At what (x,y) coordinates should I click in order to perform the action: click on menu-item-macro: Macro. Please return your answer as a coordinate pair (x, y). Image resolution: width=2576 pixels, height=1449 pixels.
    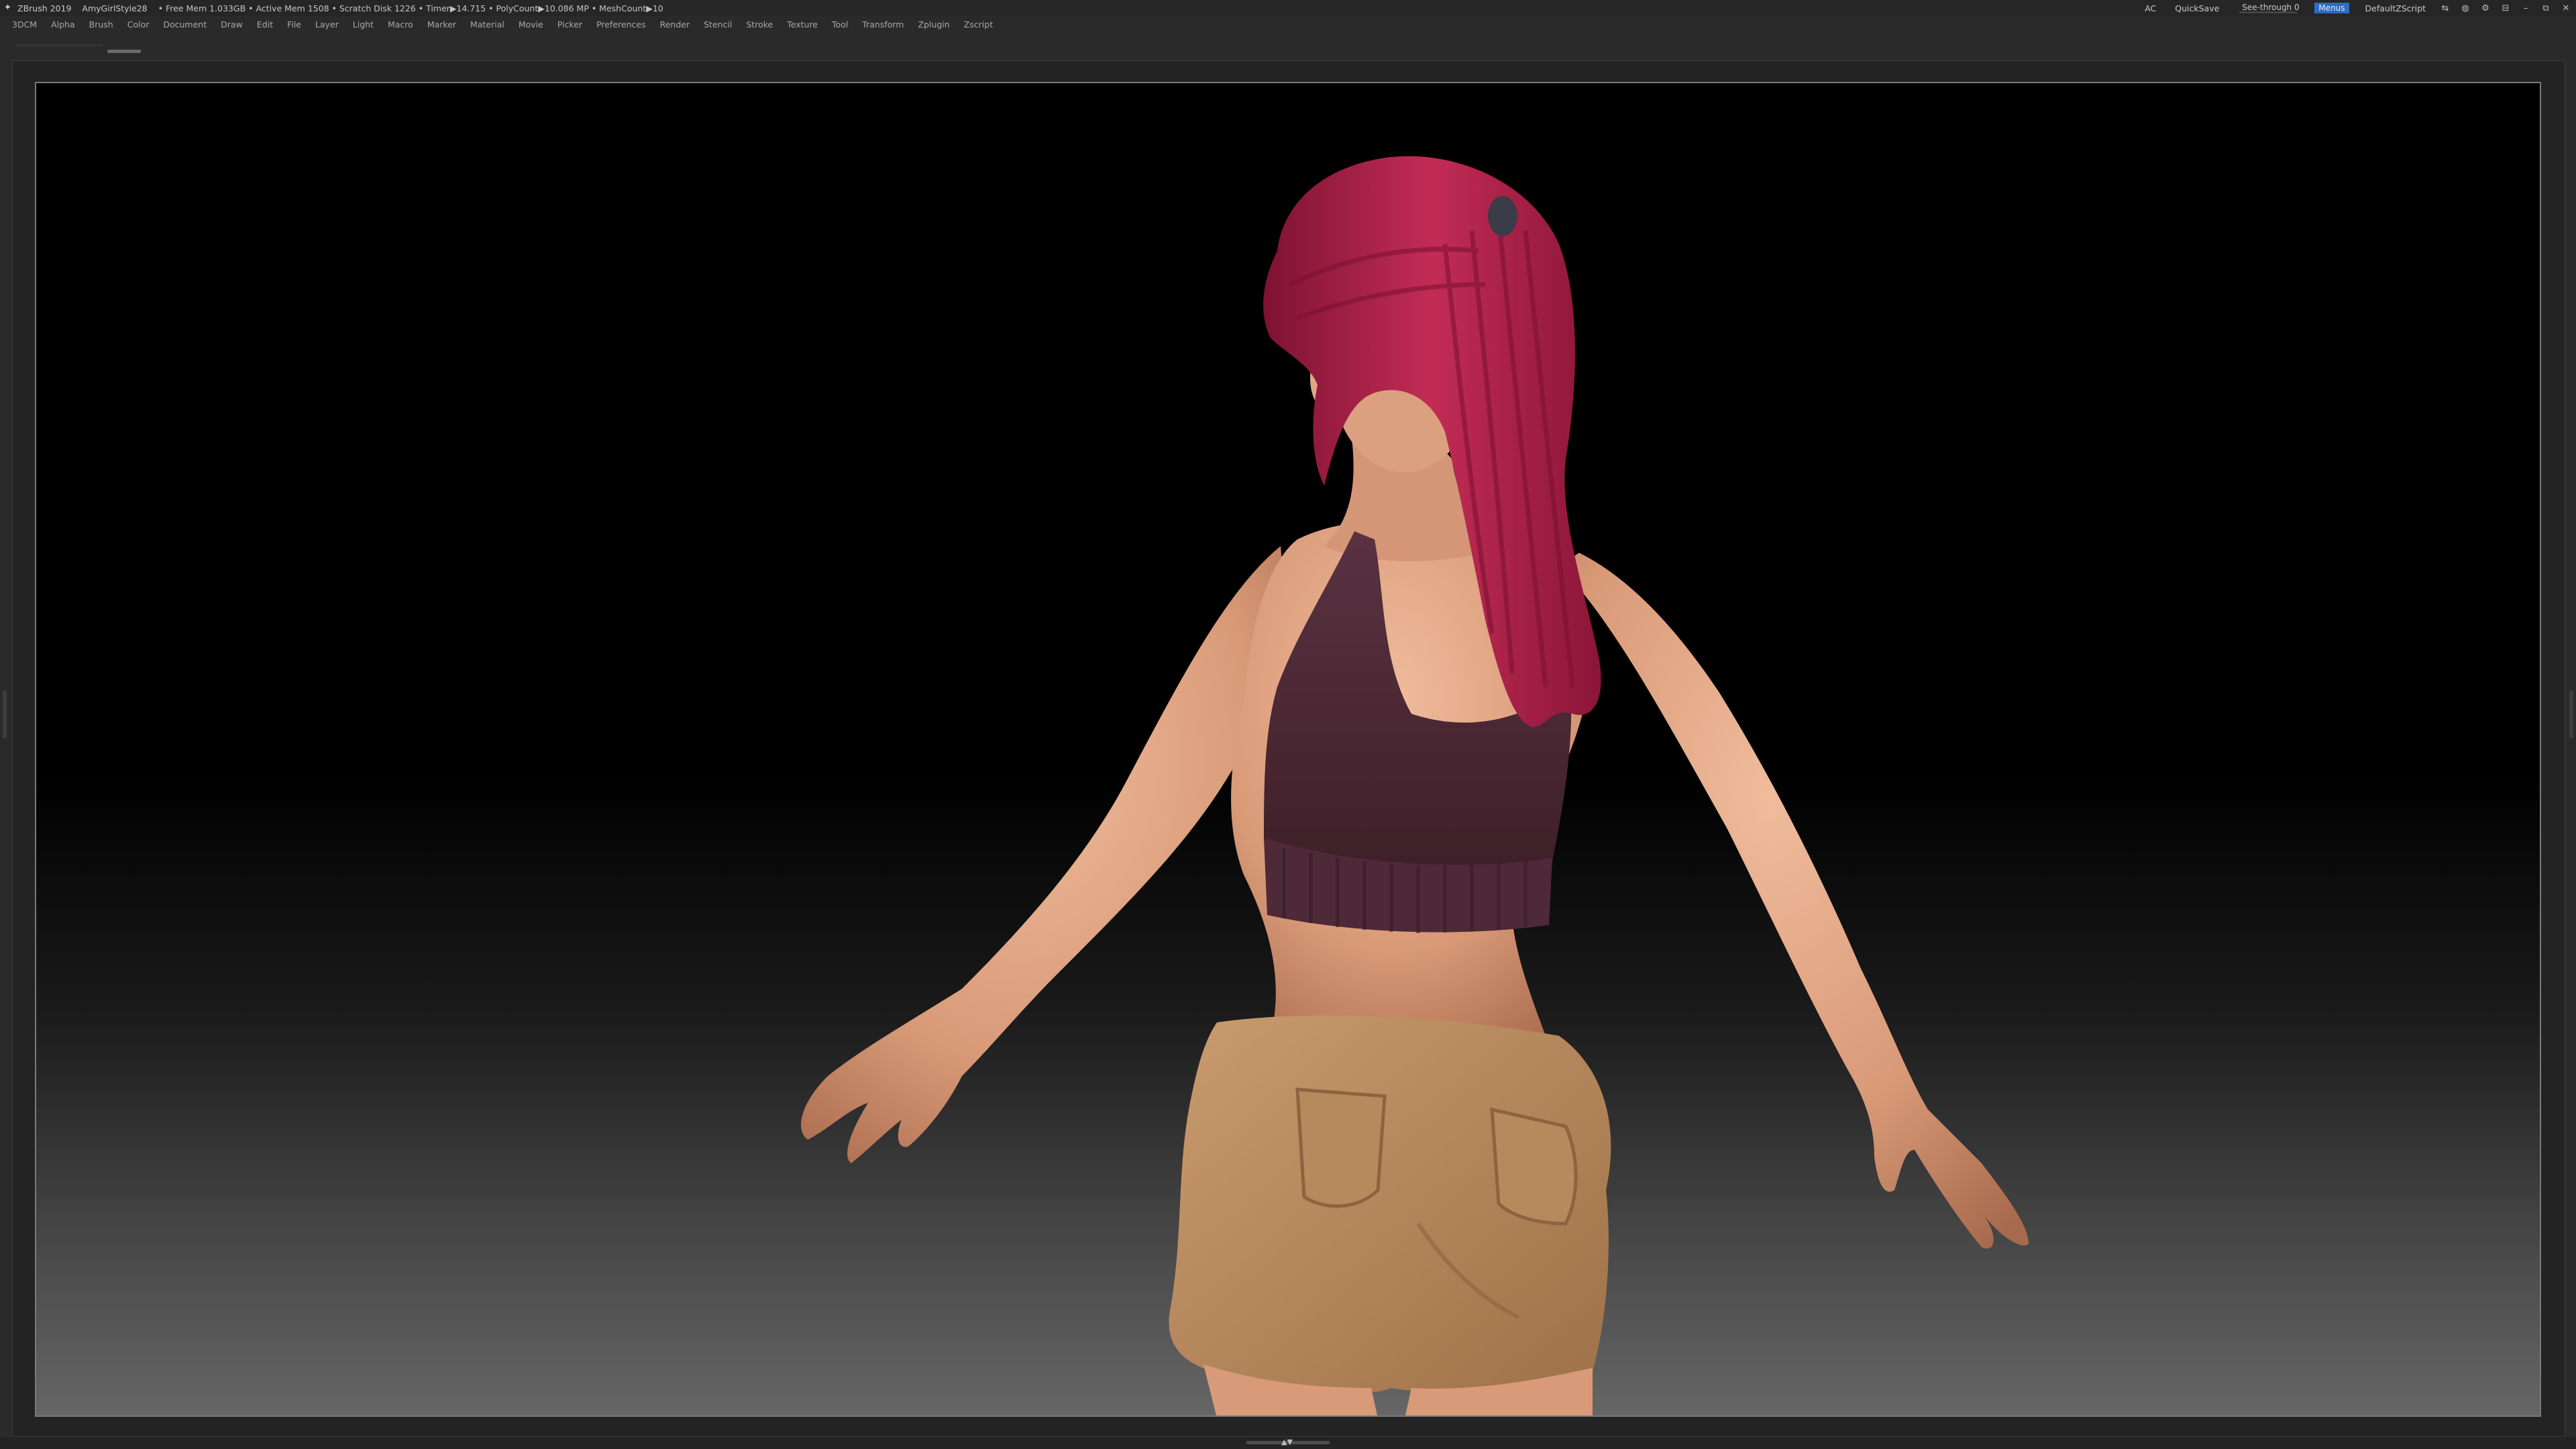
    Looking at the image, I should click on (400, 24).